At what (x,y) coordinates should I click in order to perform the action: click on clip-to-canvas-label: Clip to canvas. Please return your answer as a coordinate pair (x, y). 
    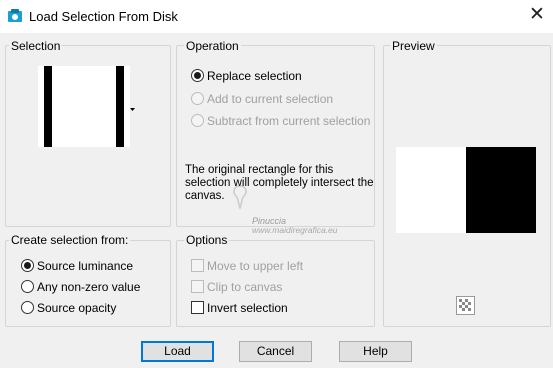
    Looking at the image, I should click on (245, 287).